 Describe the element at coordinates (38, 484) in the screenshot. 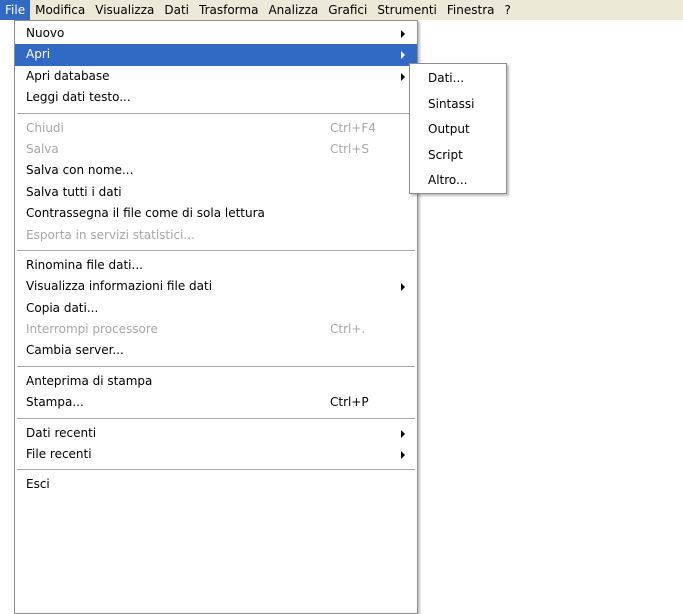

I see `menu-item-label: Esci` at that location.